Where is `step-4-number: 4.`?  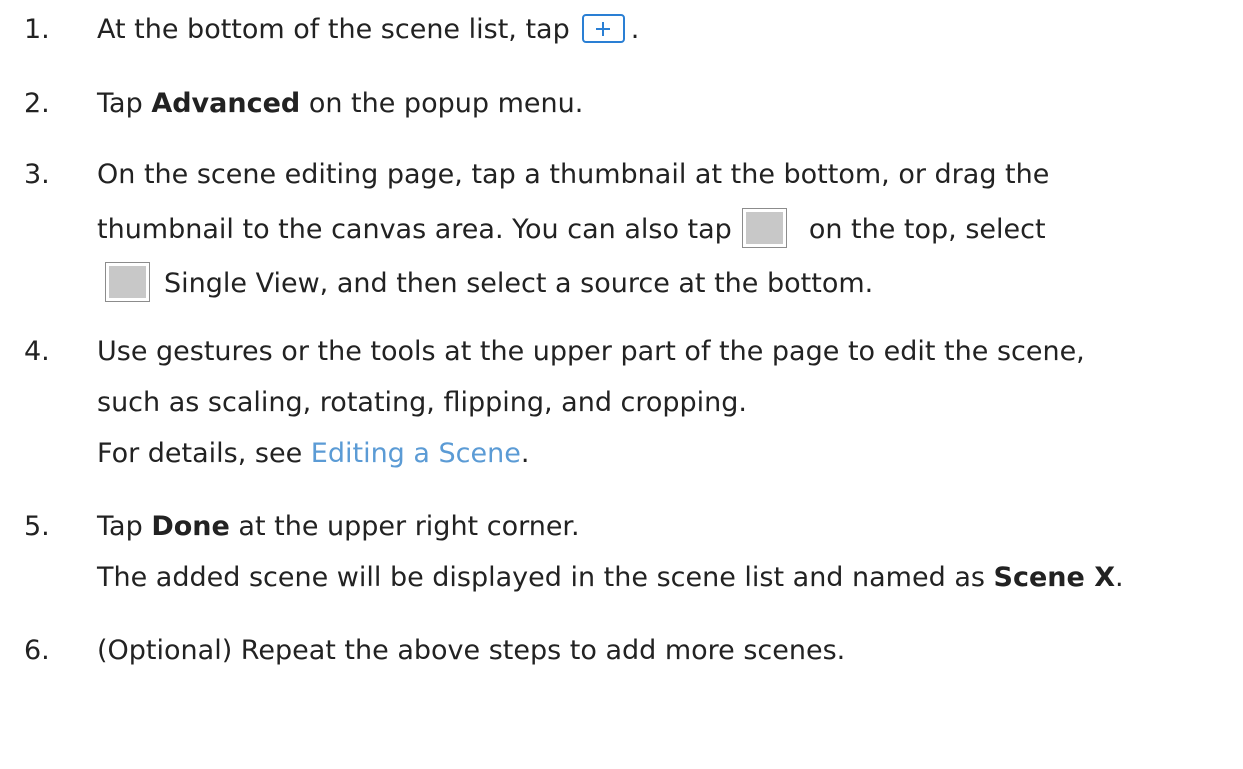 step-4-number: 4. is located at coordinates (37, 351).